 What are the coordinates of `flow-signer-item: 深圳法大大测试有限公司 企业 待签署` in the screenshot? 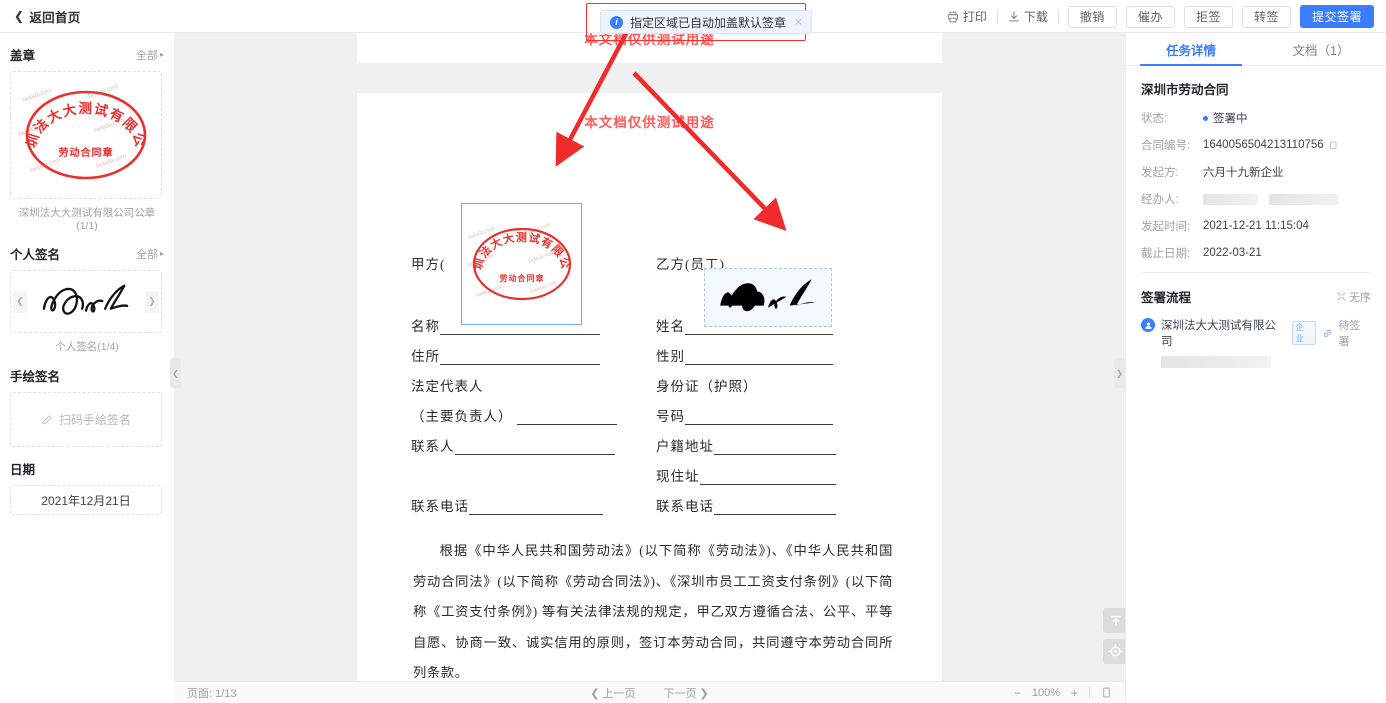 It's located at (1256, 345).